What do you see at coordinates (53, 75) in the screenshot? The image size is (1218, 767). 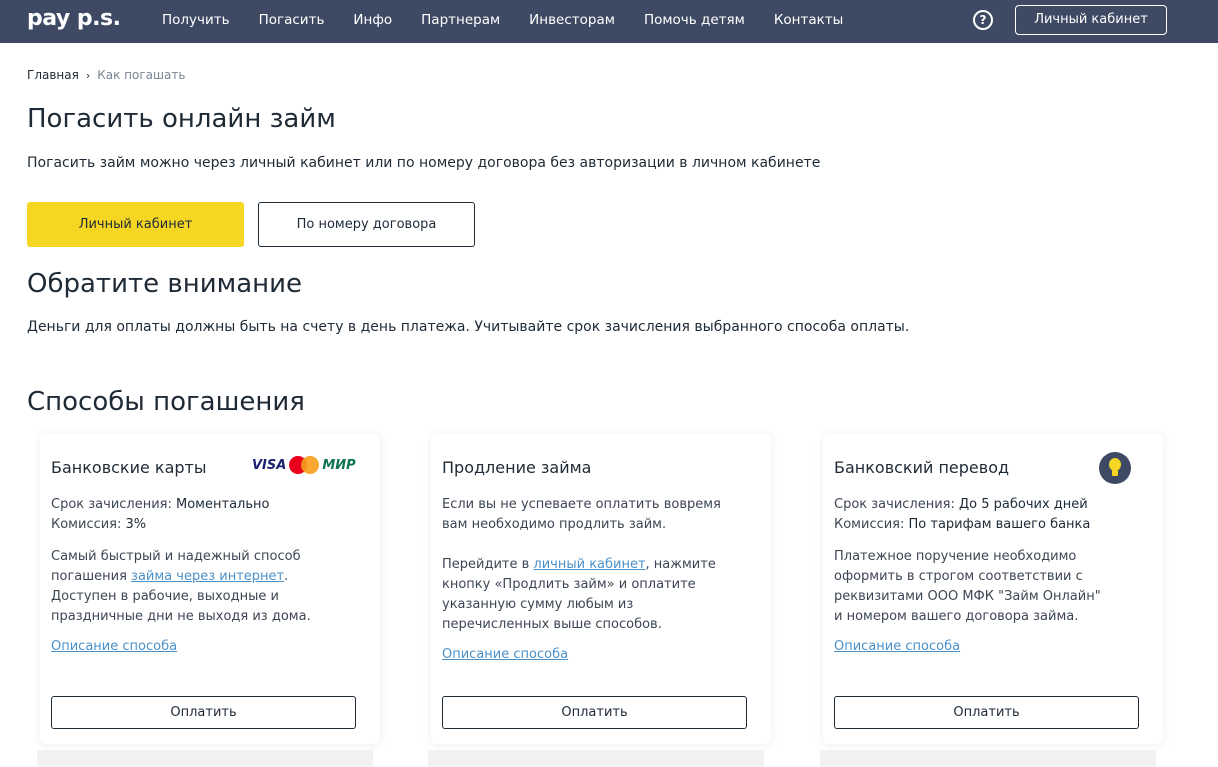 I see `breadcrumb-home: Главная` at bounding box center [53, 75].